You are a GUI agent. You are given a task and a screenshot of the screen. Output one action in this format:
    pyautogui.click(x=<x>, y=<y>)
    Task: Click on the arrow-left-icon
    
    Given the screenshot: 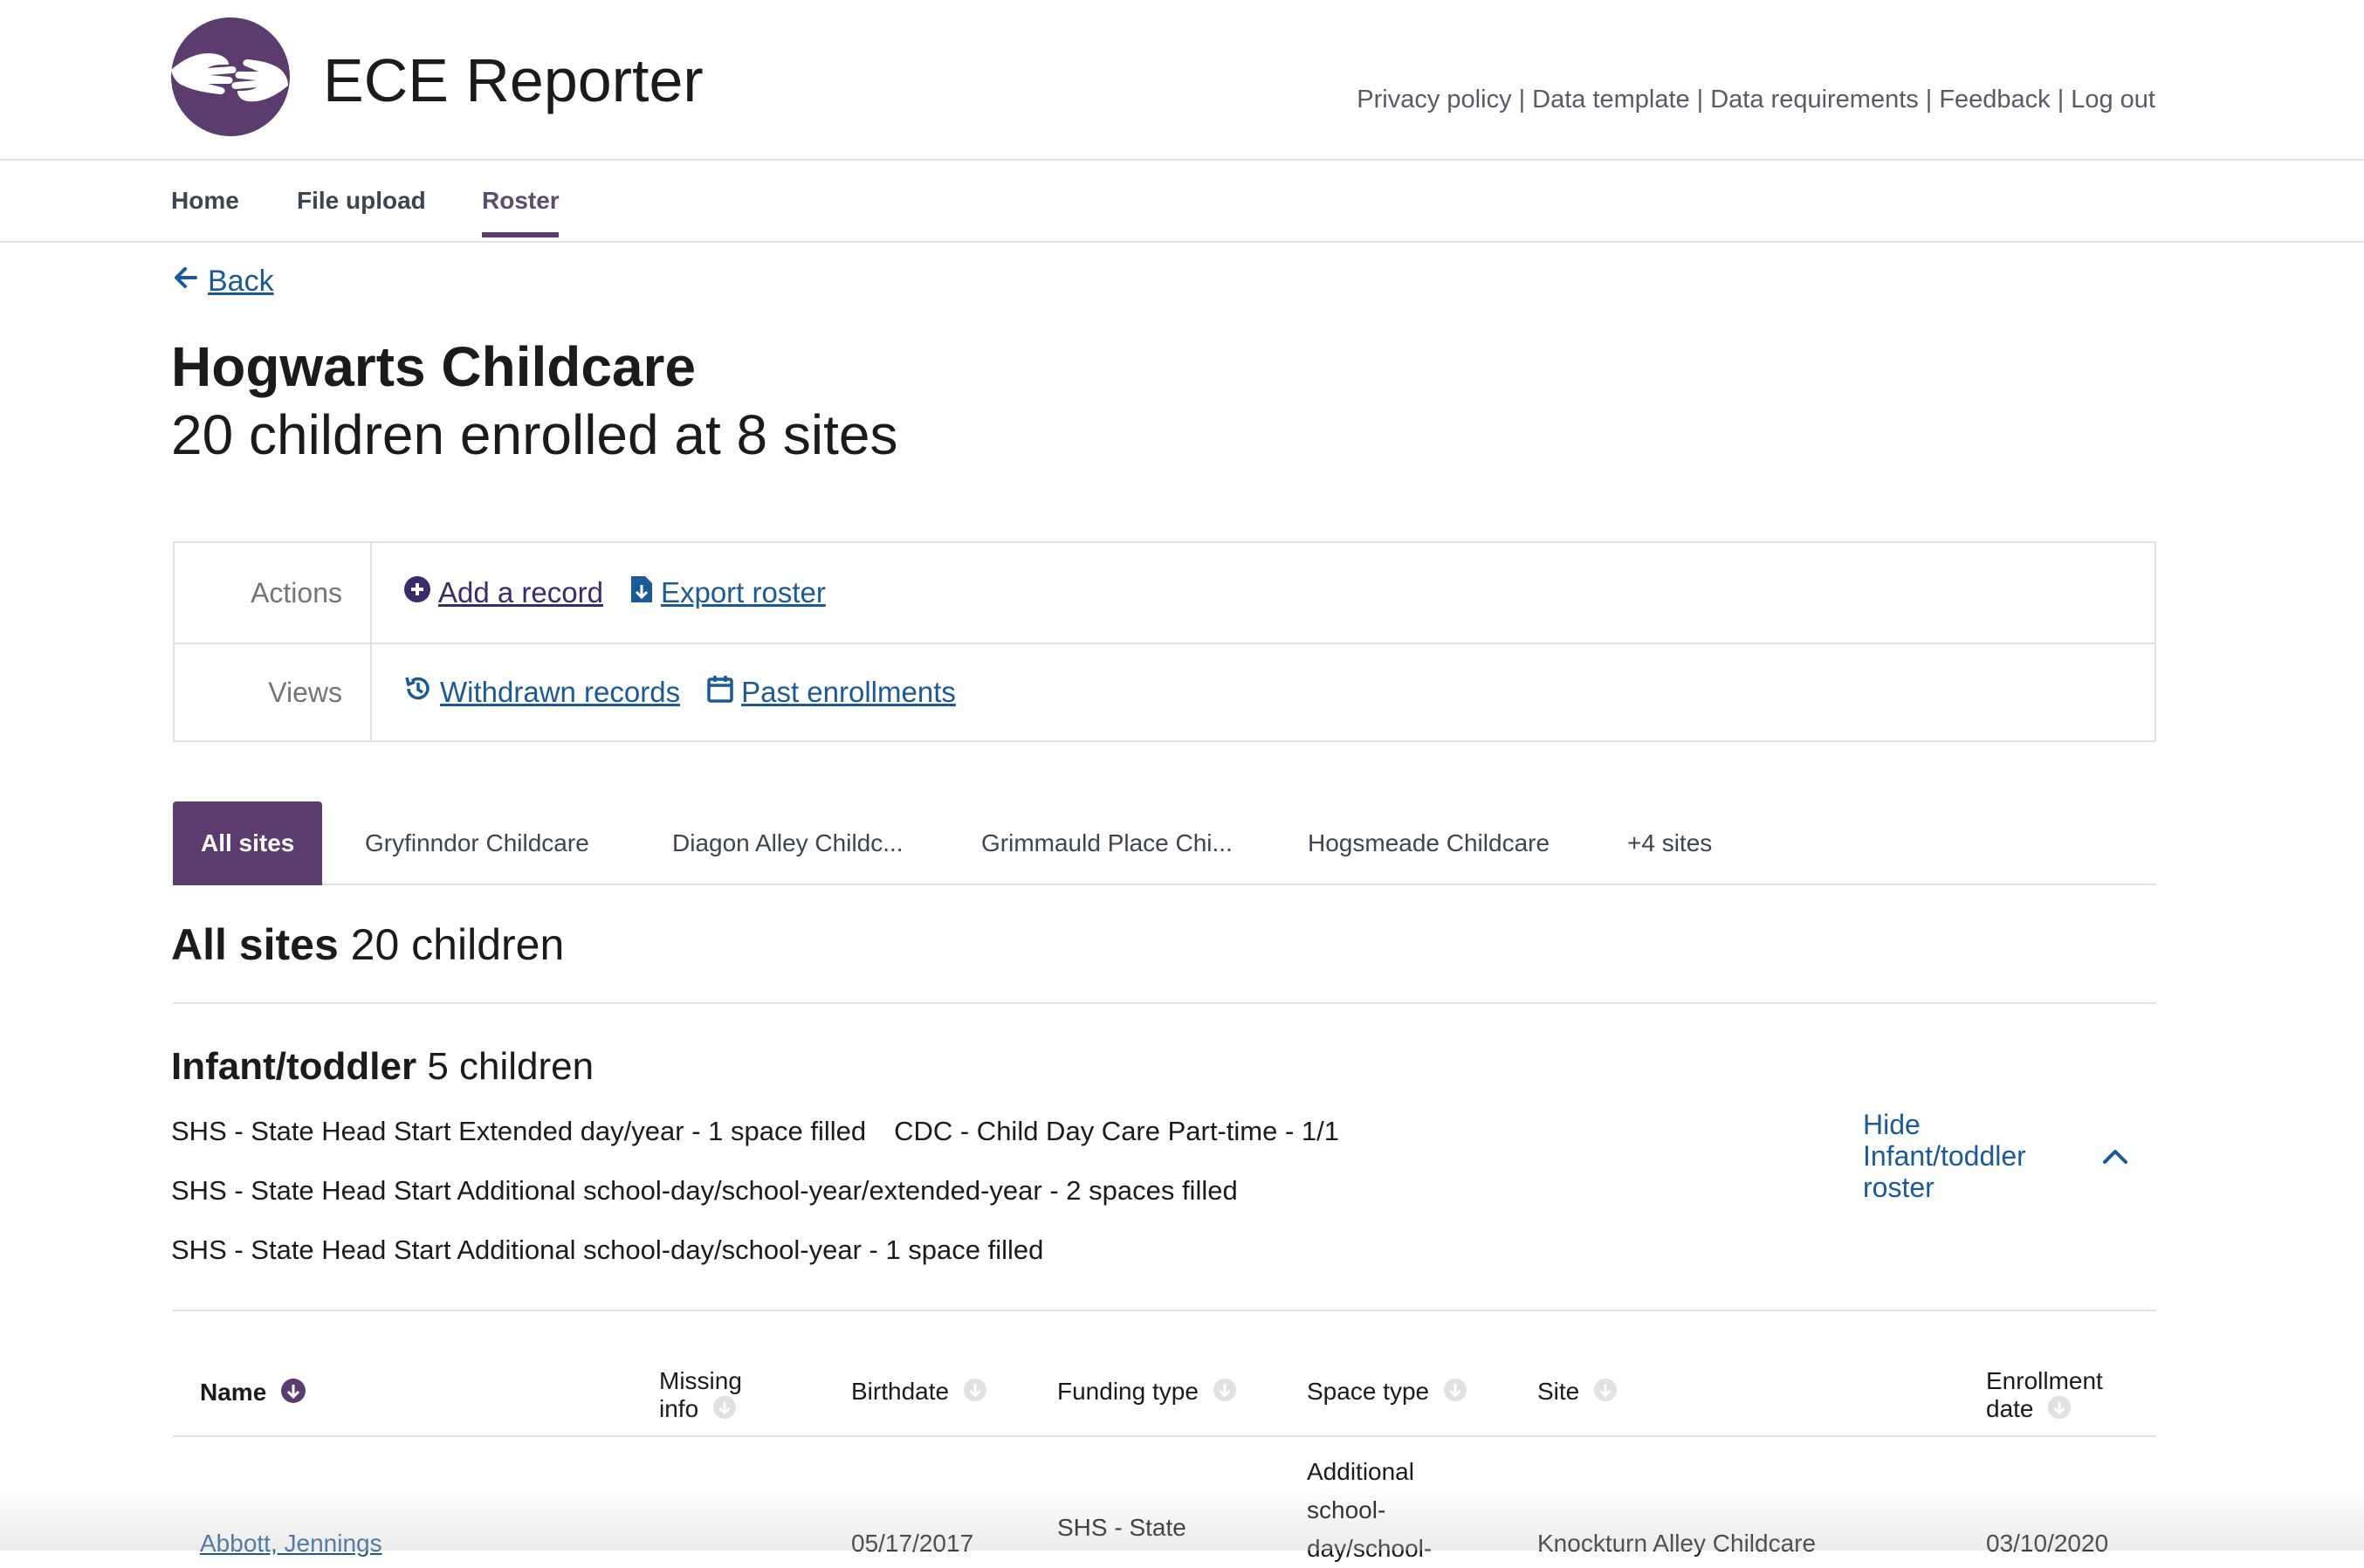 What is the action you would take?
    pyautogui.click(x=185, y=281)
    